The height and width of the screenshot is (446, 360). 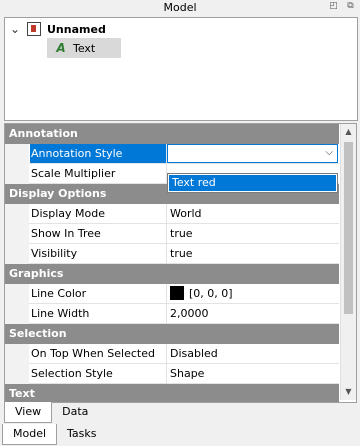 I want to click on prop-selection-style: Selection Style Shape, so click(x=172, y=374).